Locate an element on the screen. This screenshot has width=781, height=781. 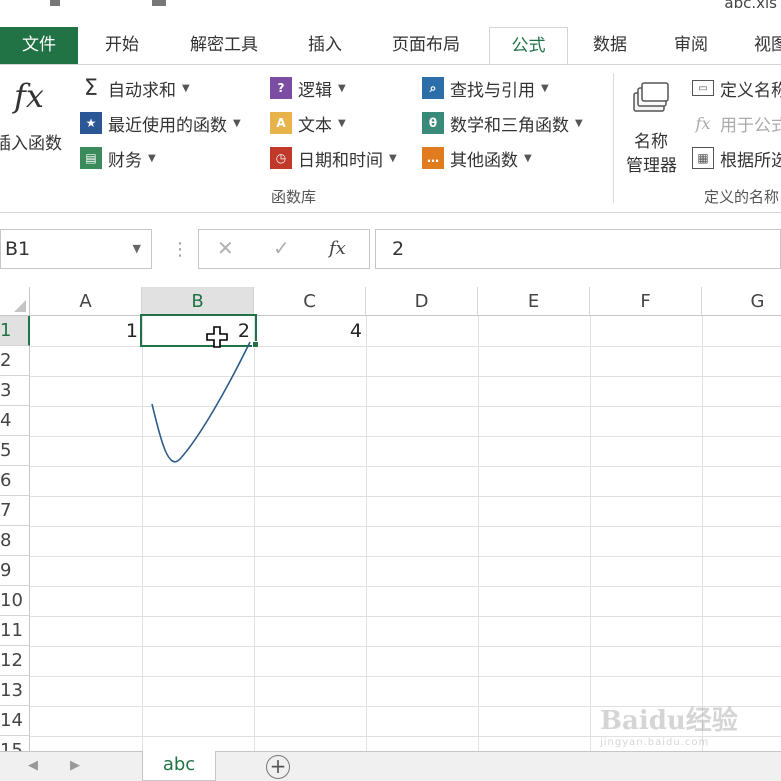
lookup-reference-button: ⌕ 查找与引用 ▼ is located at coordinates (485, 88).